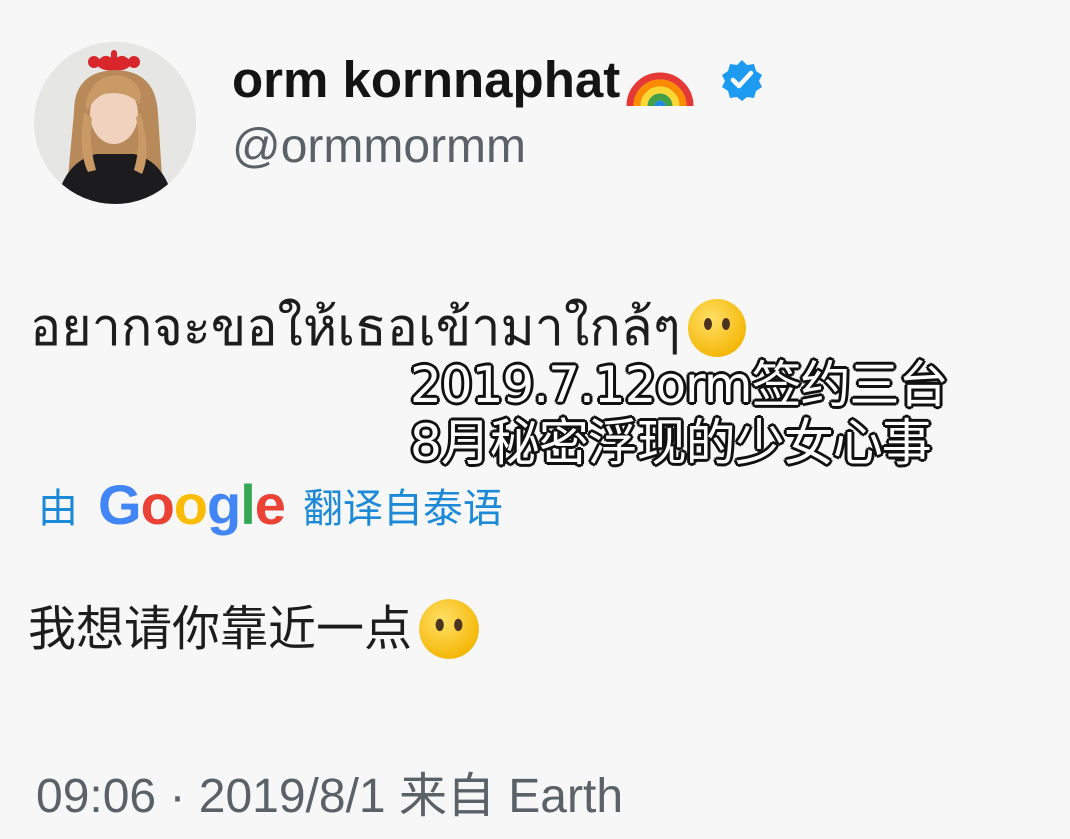  I want to click on translated-text-content: 我想请你靠近一点, so click(220, 629).